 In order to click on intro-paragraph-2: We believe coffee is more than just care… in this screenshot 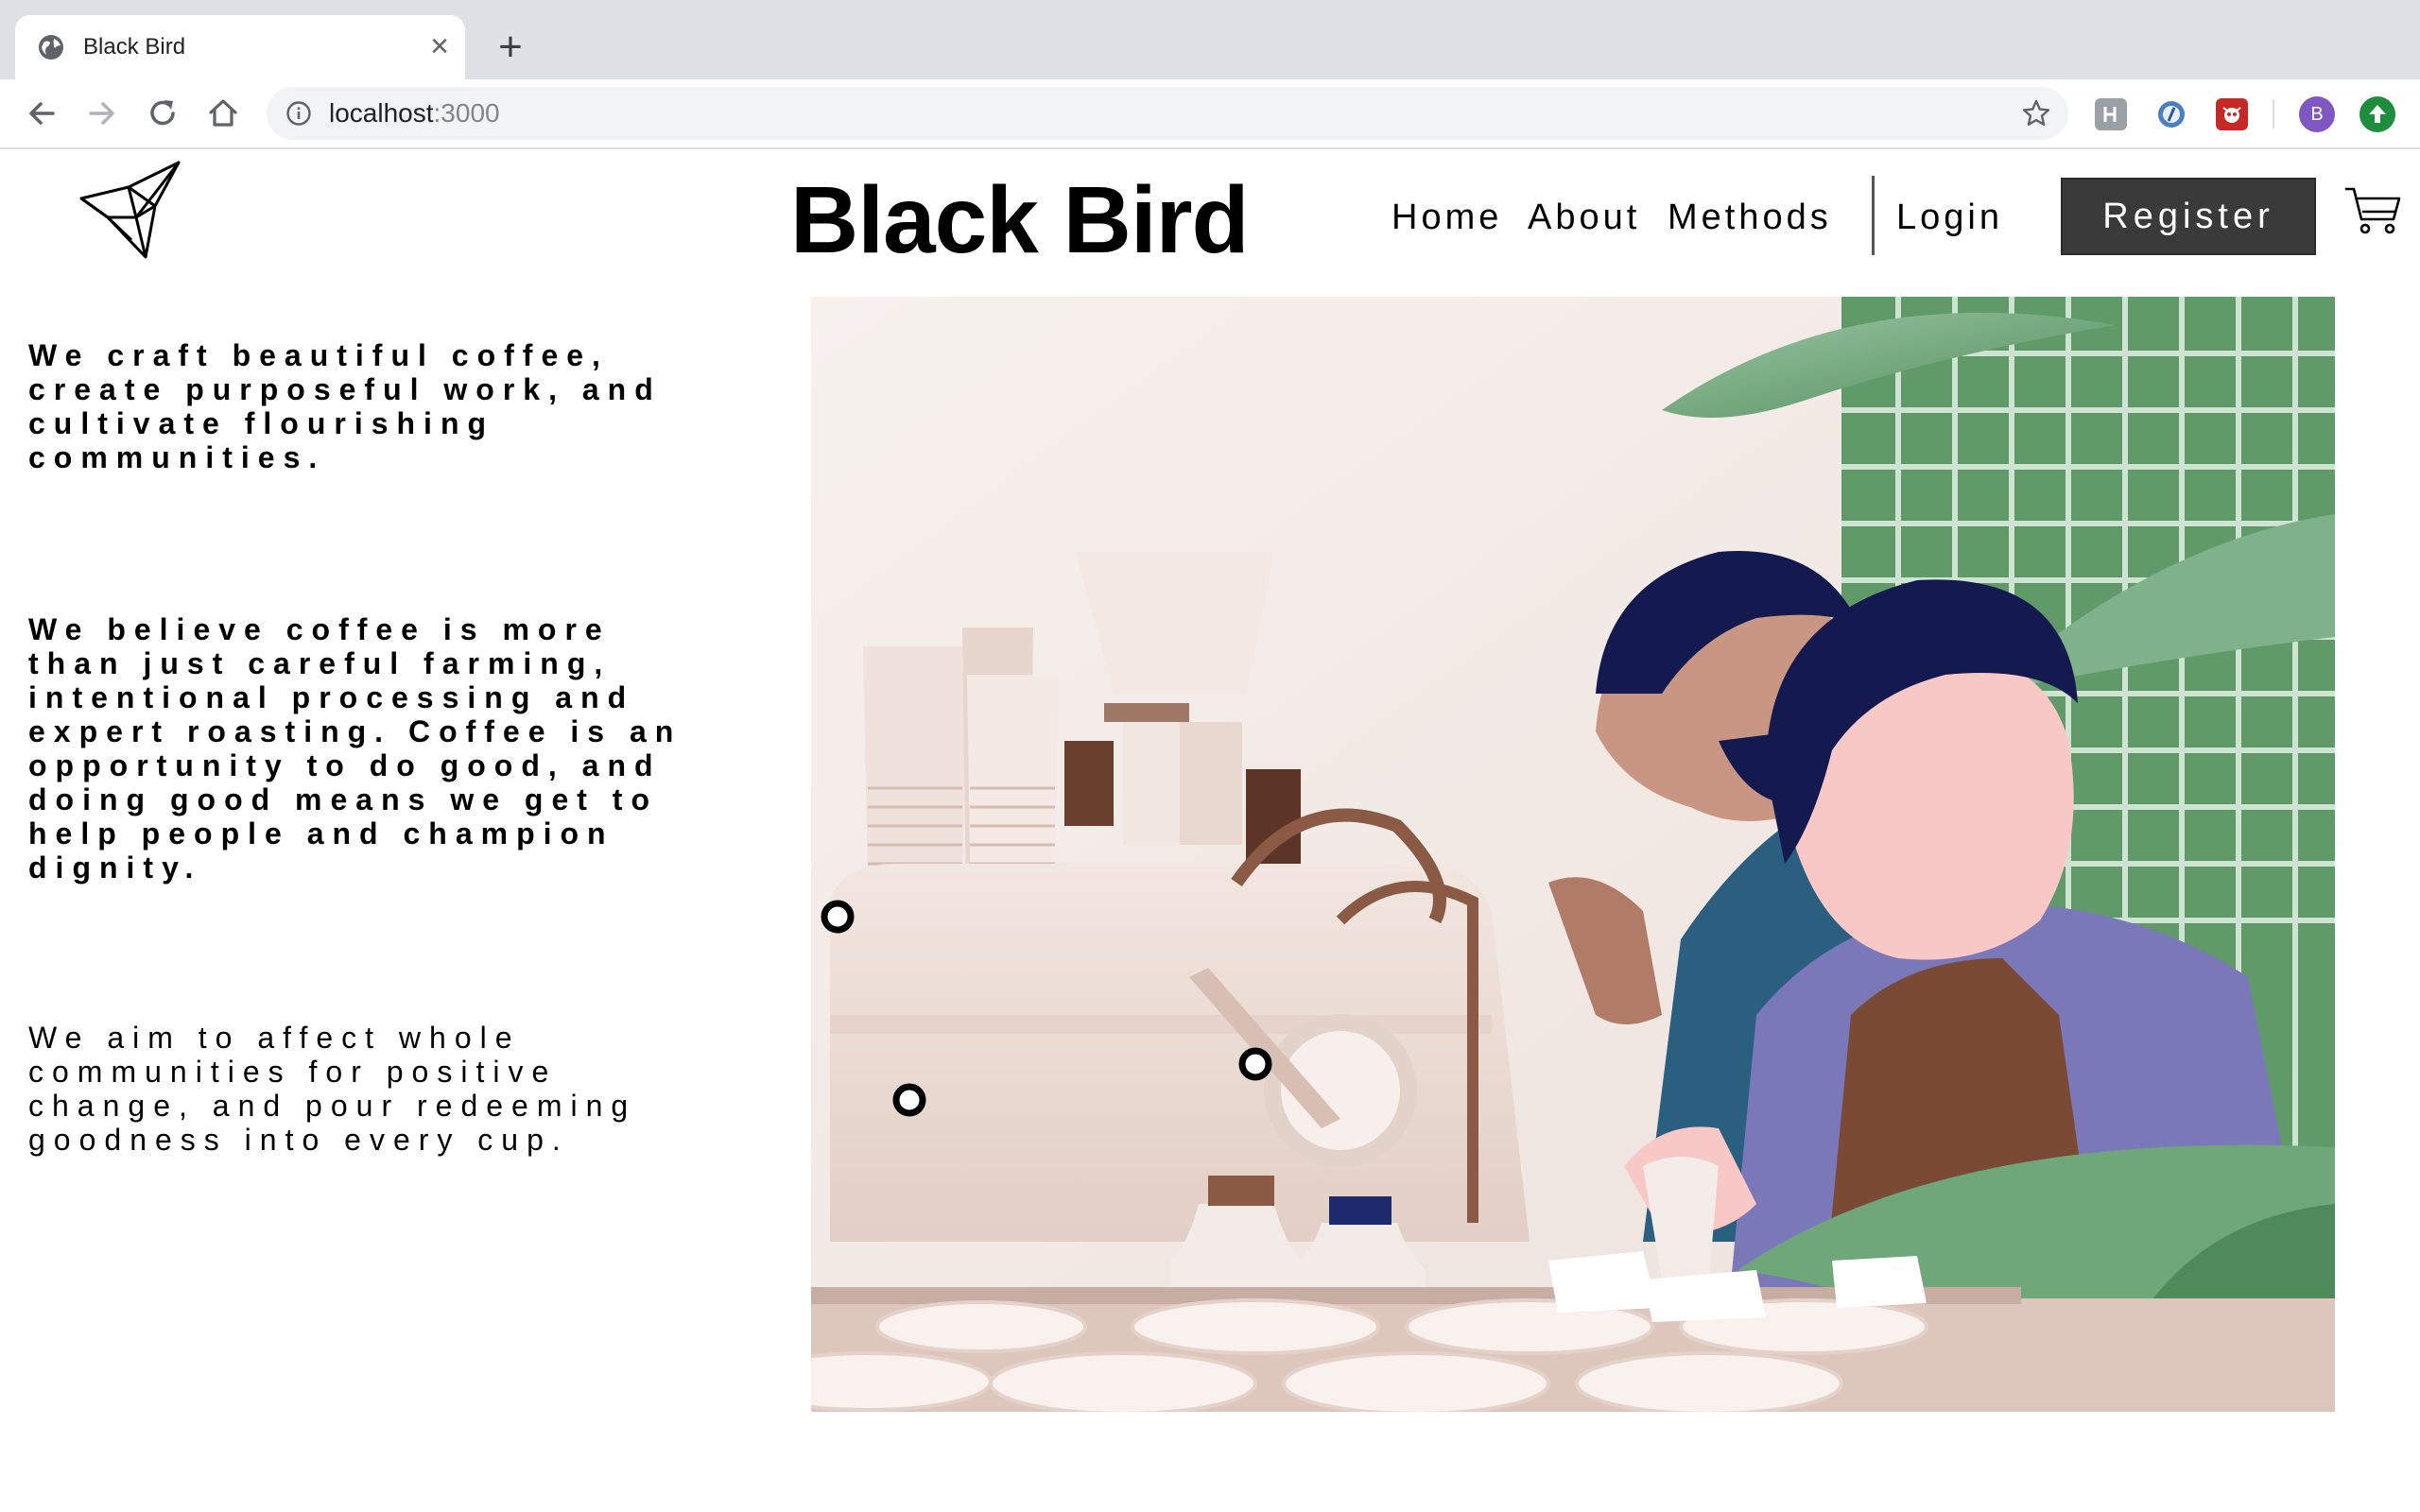, I will do `click(355, 748)`.